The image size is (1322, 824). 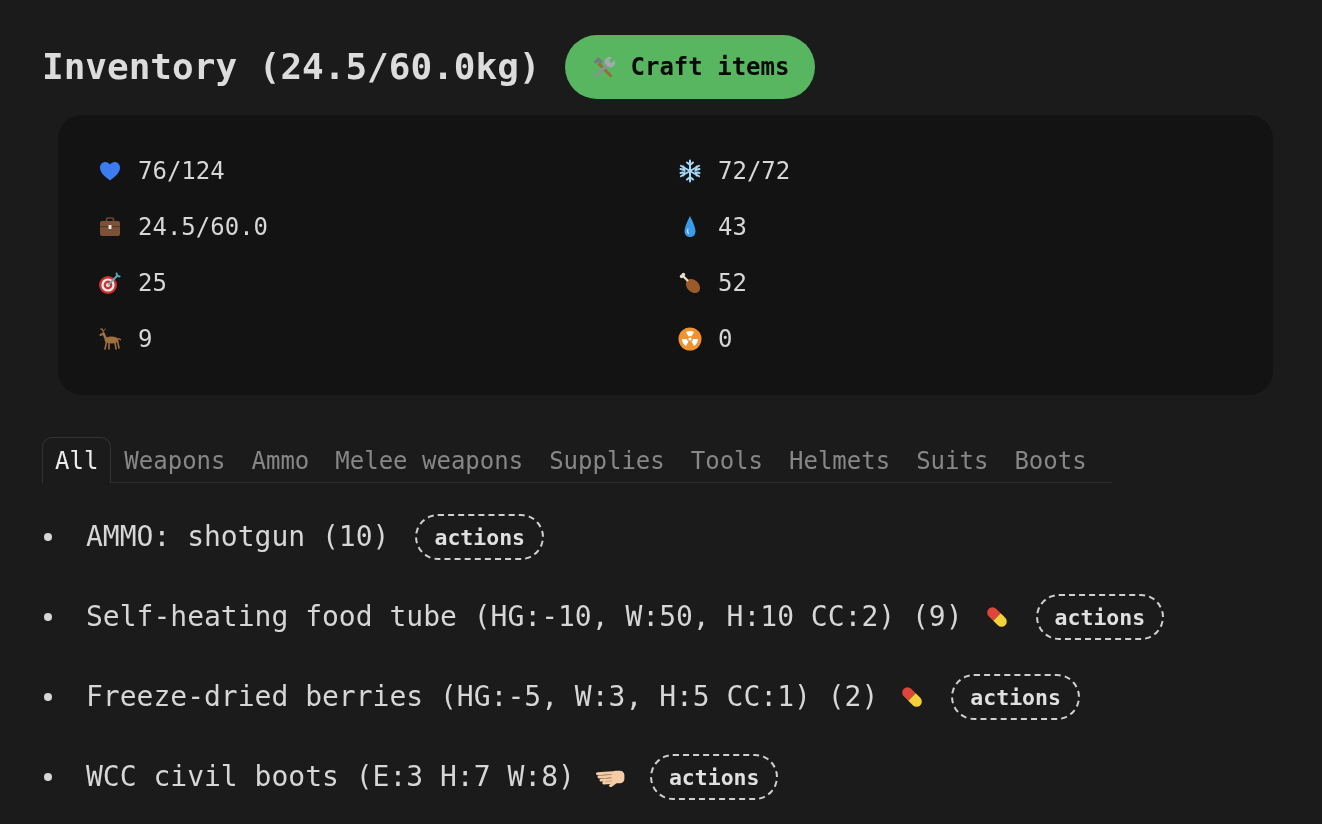 What do you see at coordinates (145, 339) in the screenshot?
I see `stat-value: 9` at bounding box center [145, 339].